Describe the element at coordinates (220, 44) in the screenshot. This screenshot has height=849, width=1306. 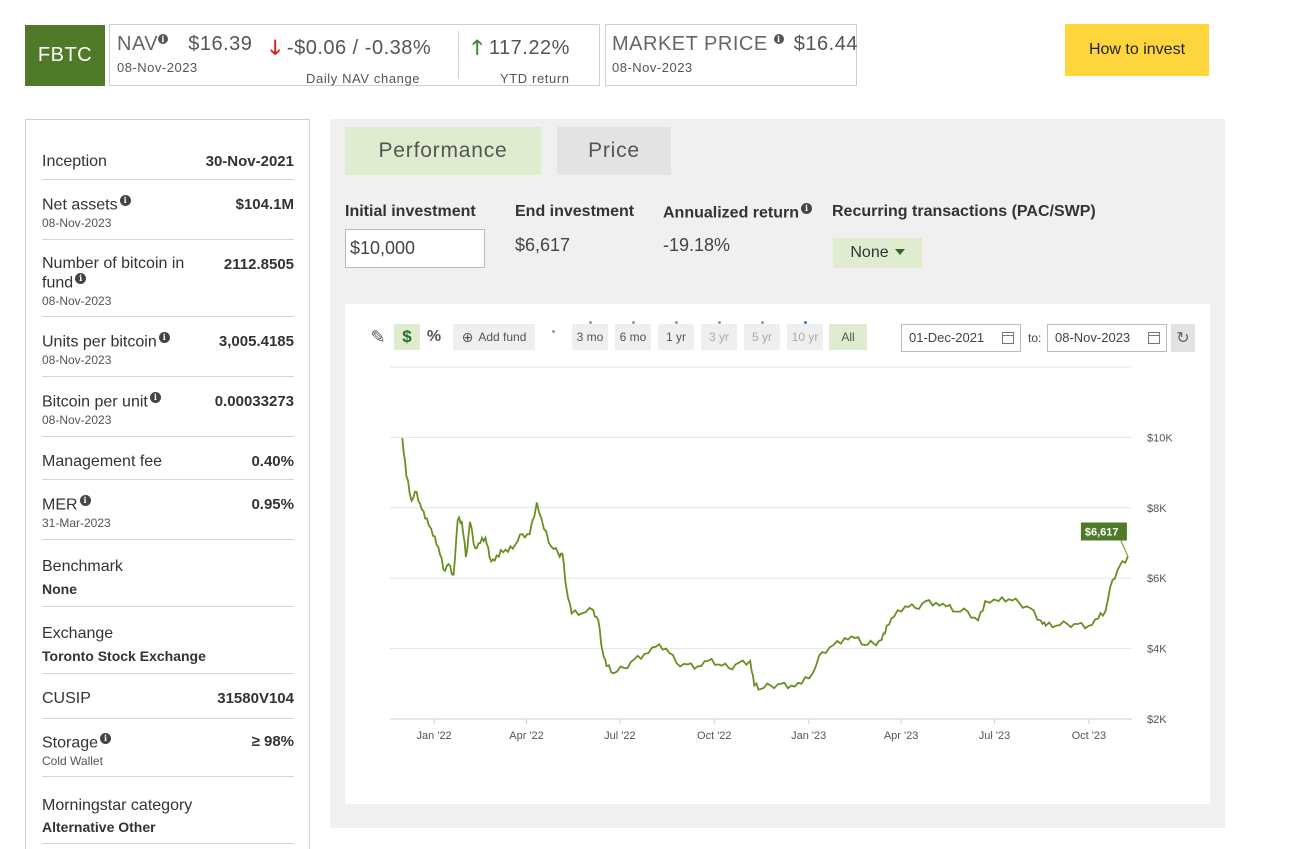
I see `nav-value: $16.39` at that location.